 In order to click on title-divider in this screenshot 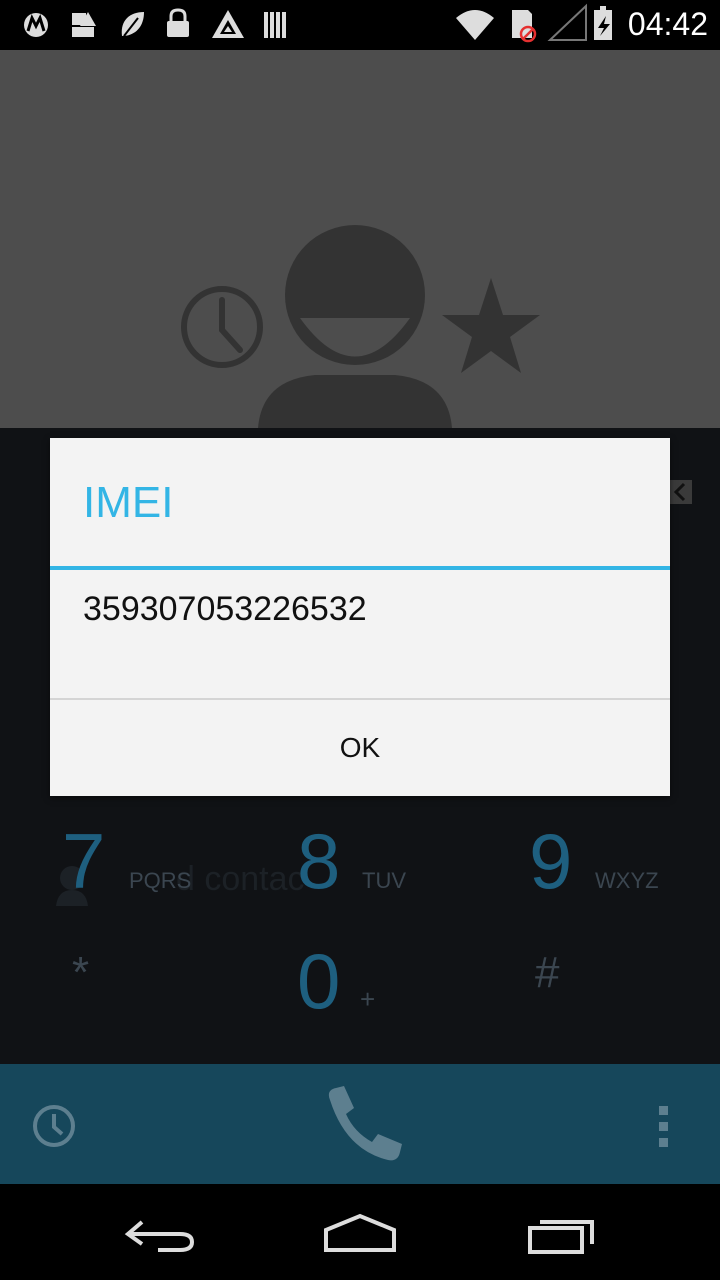, I will do `click(360, 568)`.